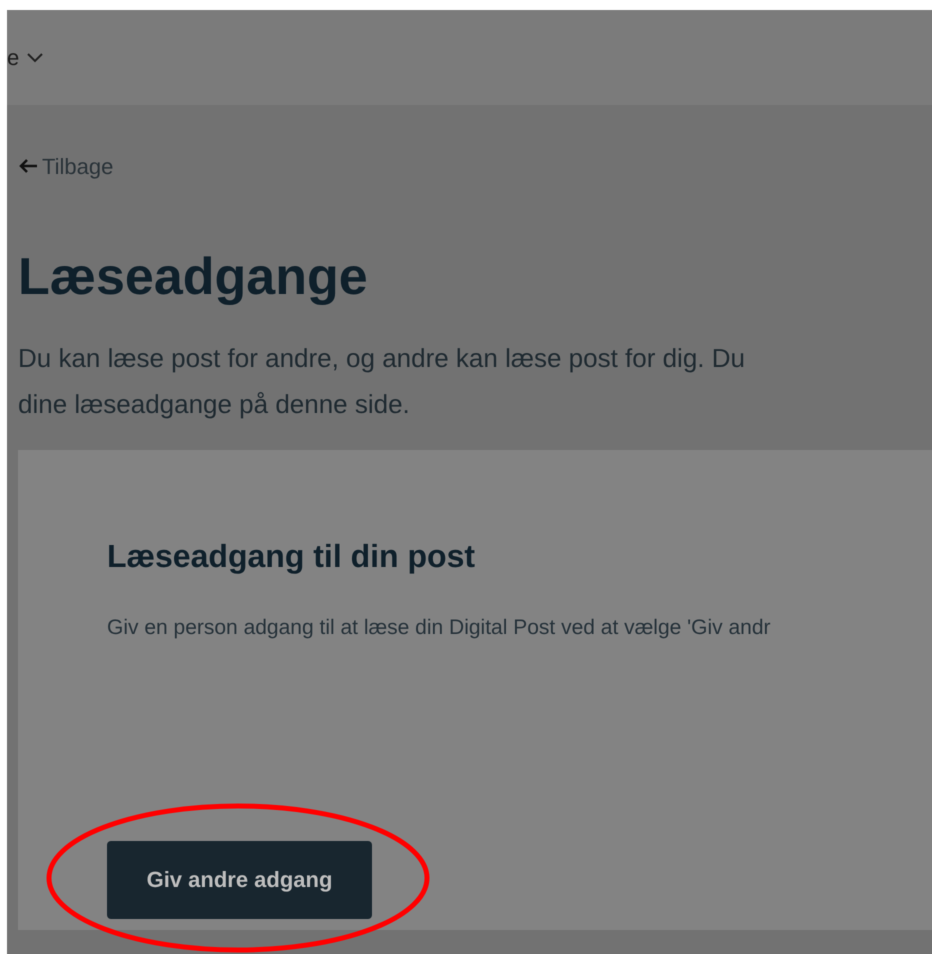 The height and width of the screenshot is (954, 932). I want to click on menu-button: e, so click(25, 57).